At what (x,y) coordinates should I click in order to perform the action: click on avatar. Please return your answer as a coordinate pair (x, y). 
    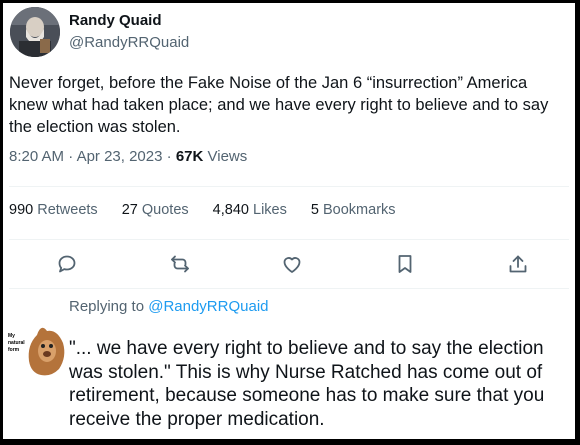
    Looking at the image, I should click on (35, 32).